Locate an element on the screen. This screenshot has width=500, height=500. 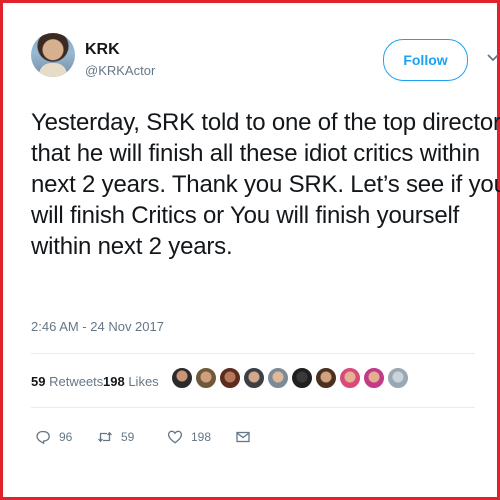
reply-action: 96 is located at coordinates (53, 437).